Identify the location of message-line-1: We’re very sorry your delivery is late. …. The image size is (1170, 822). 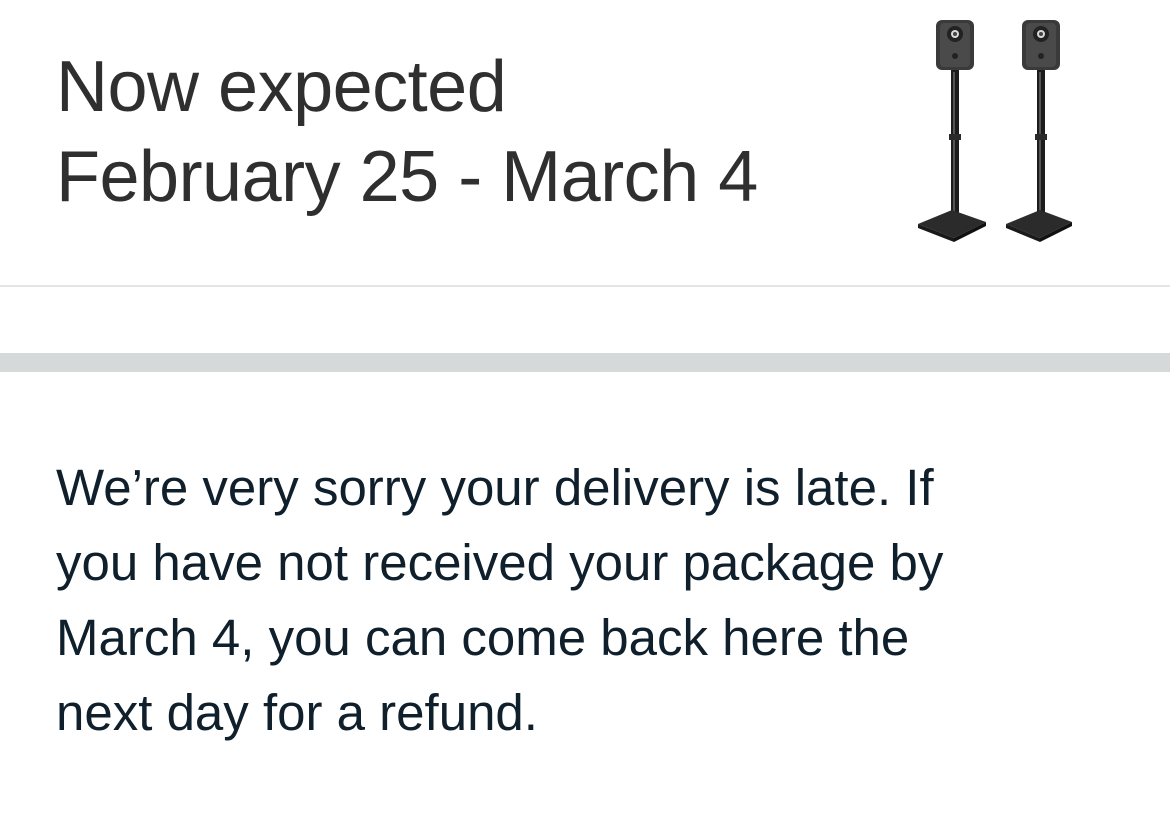
(495, 487).